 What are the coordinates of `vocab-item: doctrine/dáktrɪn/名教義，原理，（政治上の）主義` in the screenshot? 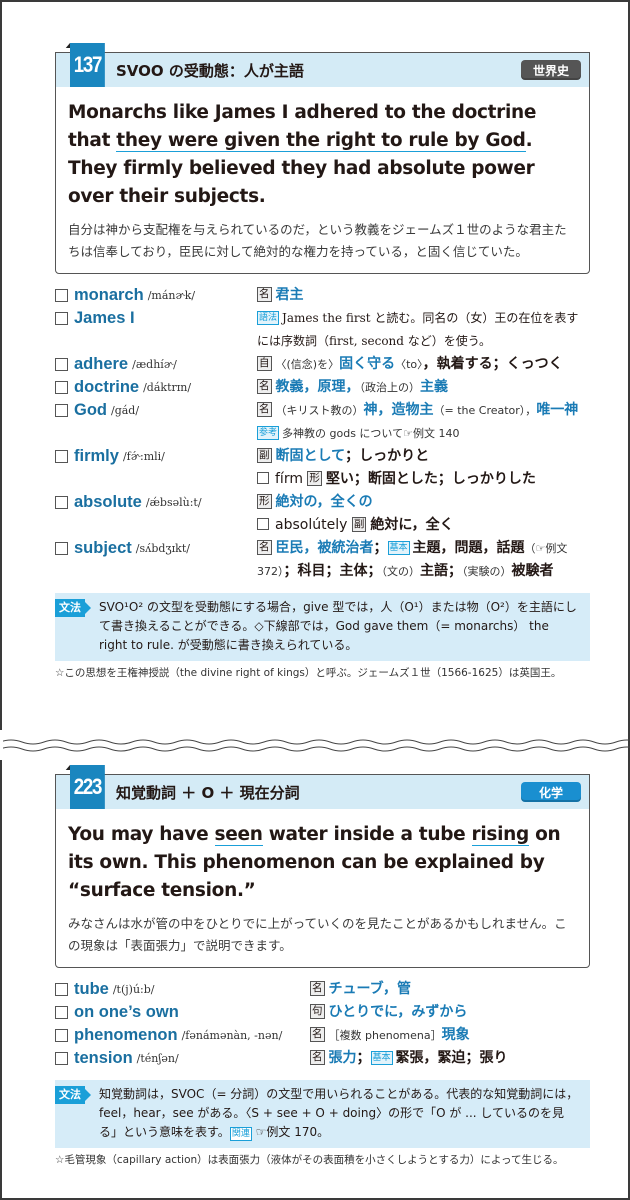 It's located at (322, 387).